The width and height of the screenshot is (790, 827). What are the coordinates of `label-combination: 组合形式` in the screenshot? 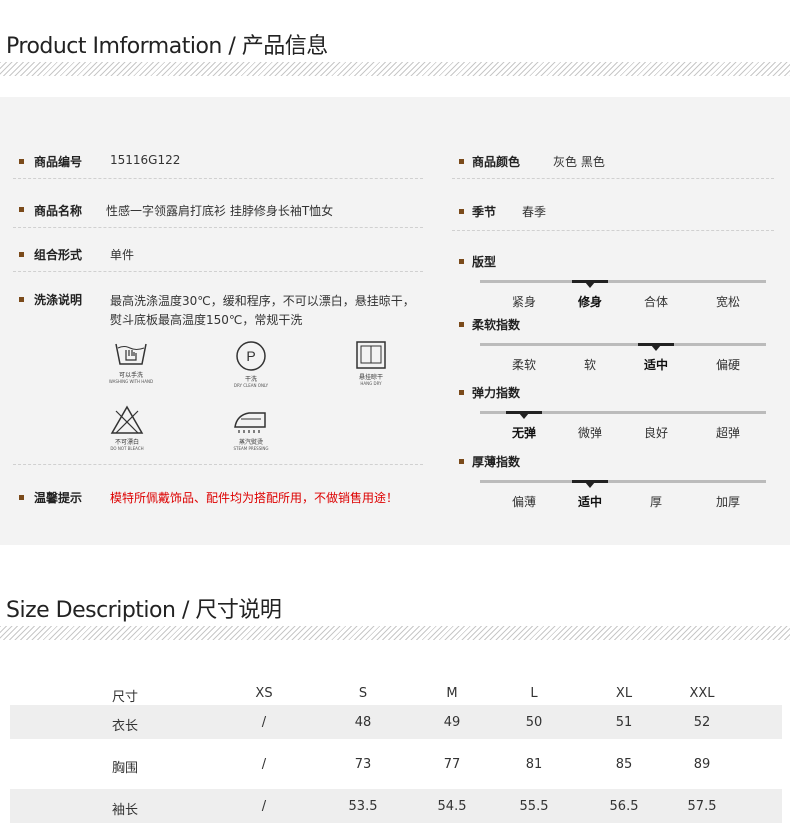 It's located at (58, 255).